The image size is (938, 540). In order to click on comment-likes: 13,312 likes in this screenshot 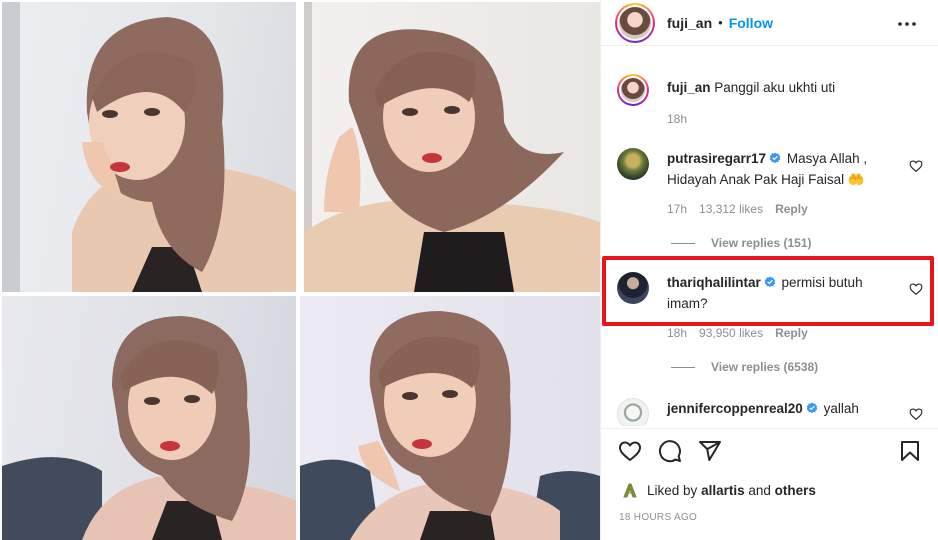, I will do `click(731, 209)`.